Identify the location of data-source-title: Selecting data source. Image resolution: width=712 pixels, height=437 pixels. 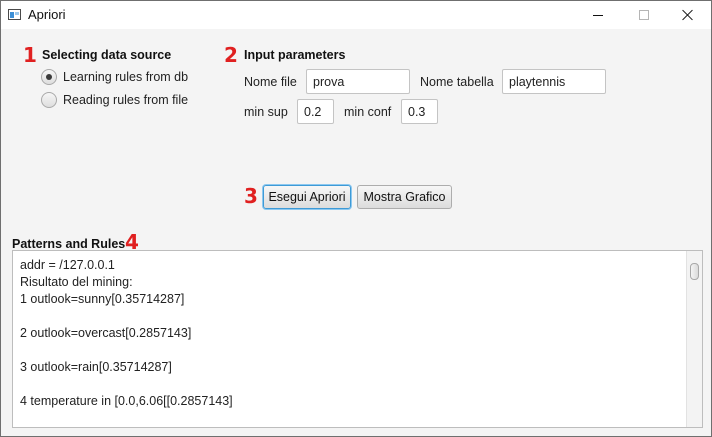
(107, 55).